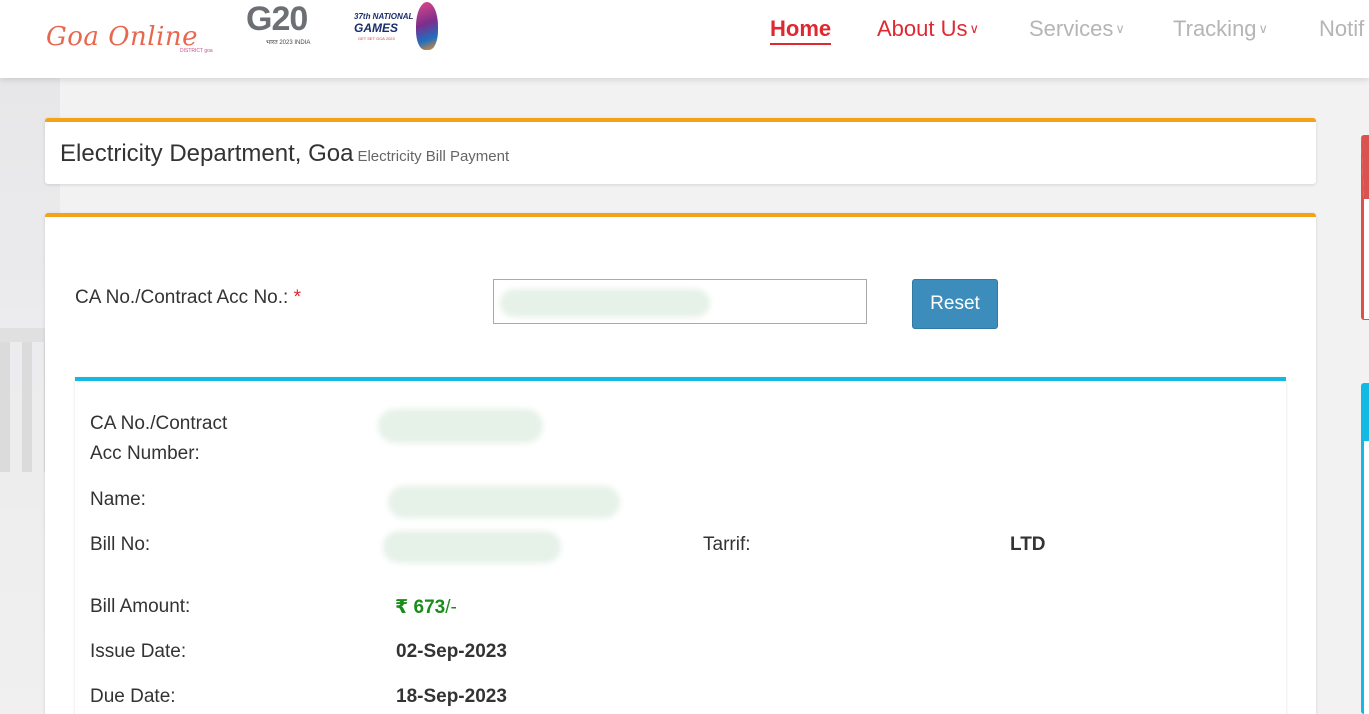  Describe the element at coordinates (1341, 29) in the screenshot. I see `nav-notifications: Notif` at that location.